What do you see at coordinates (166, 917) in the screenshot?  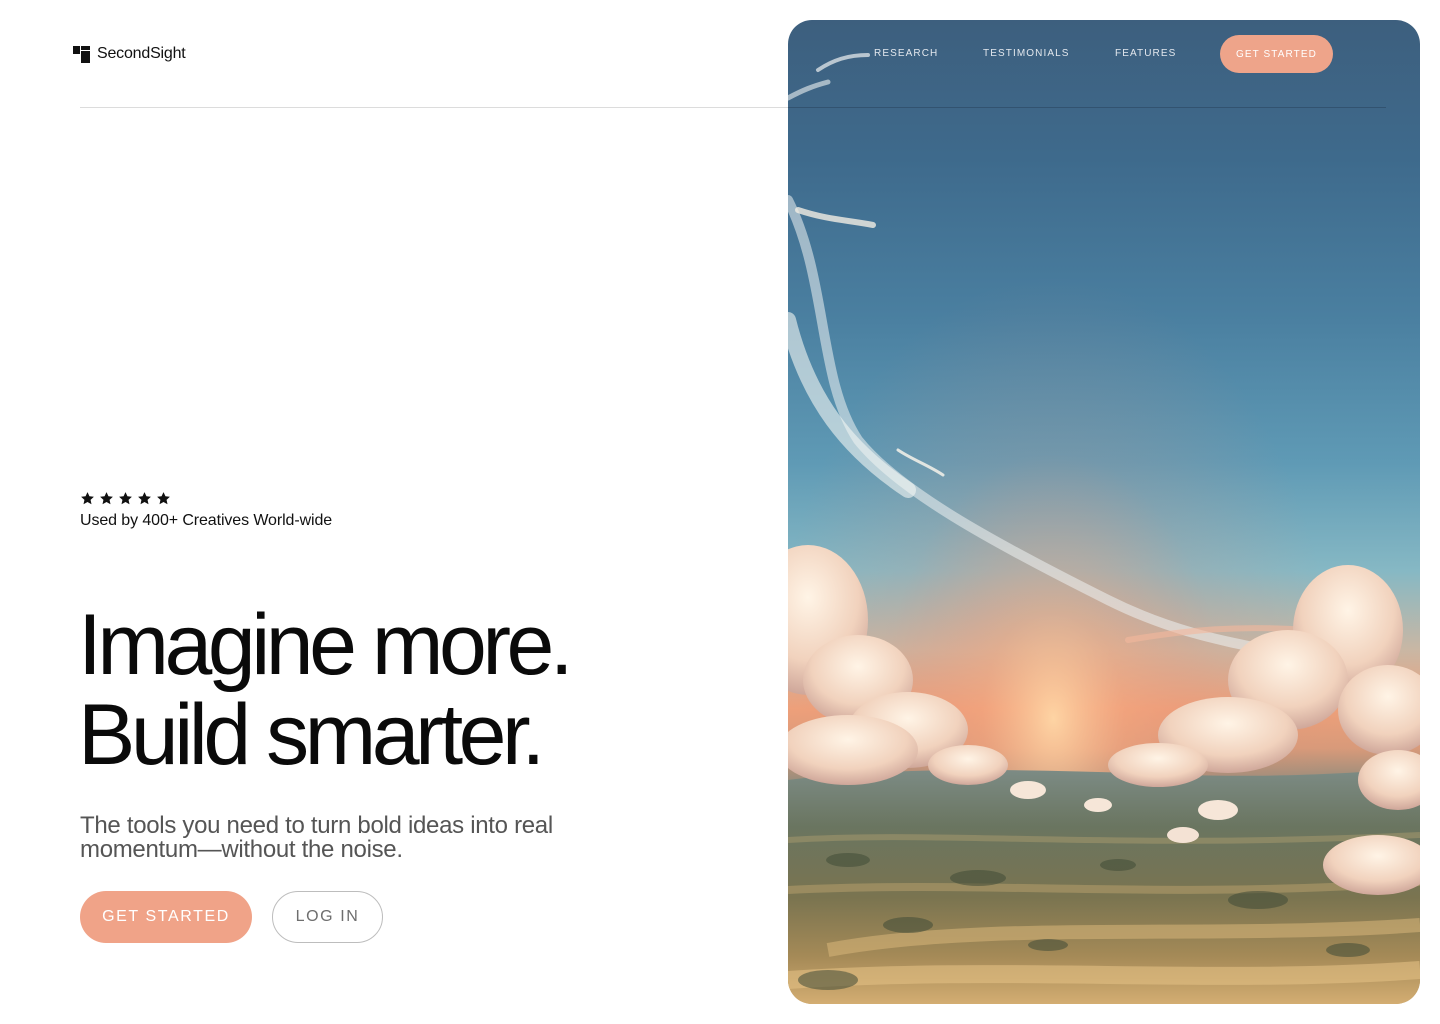 I see `get-started-button: GET STARTED` at bounding box center [166, 917].